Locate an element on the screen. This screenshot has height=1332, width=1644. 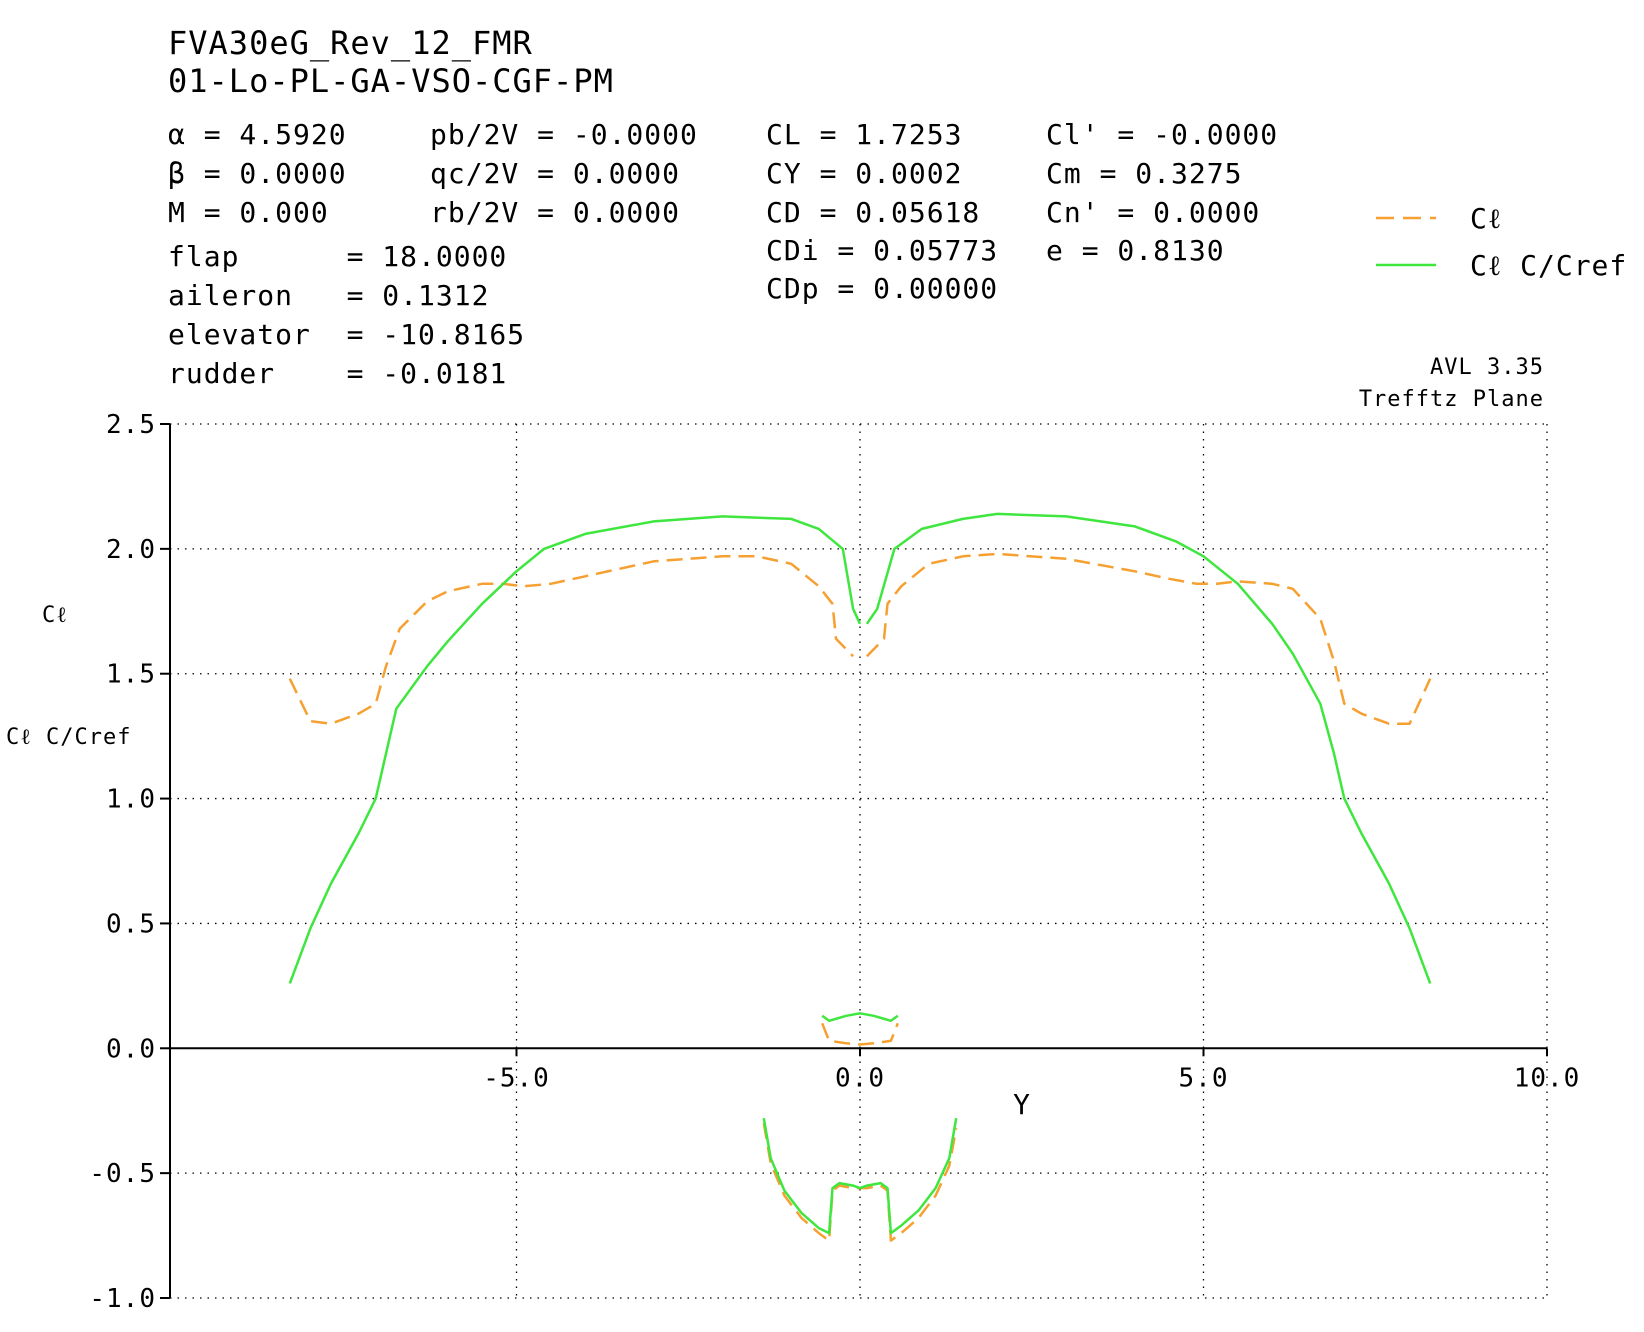
y-tick-label: -1.0 is located at coordinates (122, 1299).